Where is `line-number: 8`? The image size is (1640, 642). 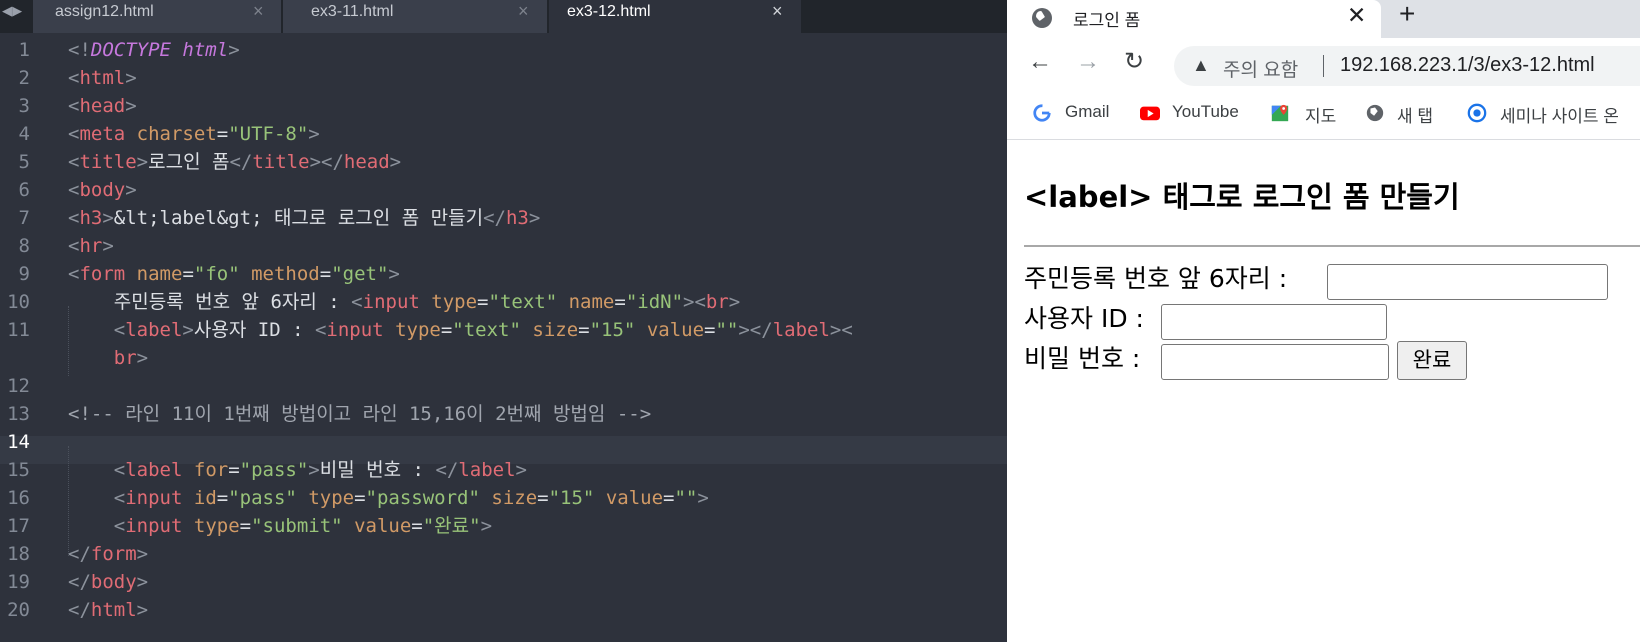
line-number: 8 is located at coordinates (24, 246).